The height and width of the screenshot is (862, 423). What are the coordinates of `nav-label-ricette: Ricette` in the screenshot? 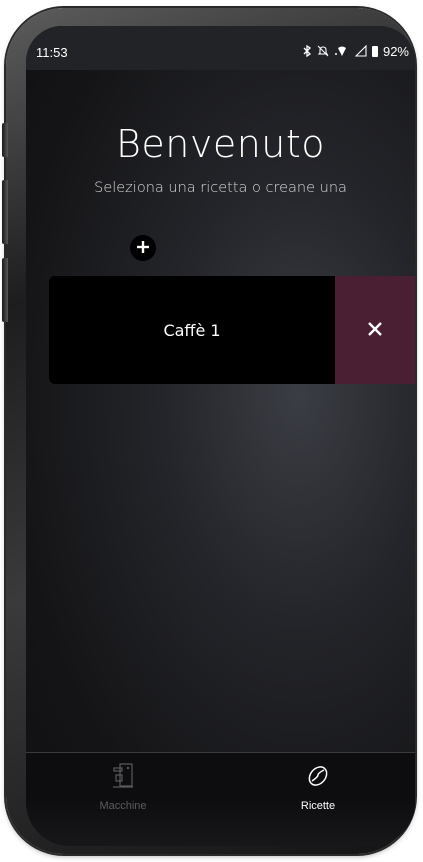 It's located at (318, 806).